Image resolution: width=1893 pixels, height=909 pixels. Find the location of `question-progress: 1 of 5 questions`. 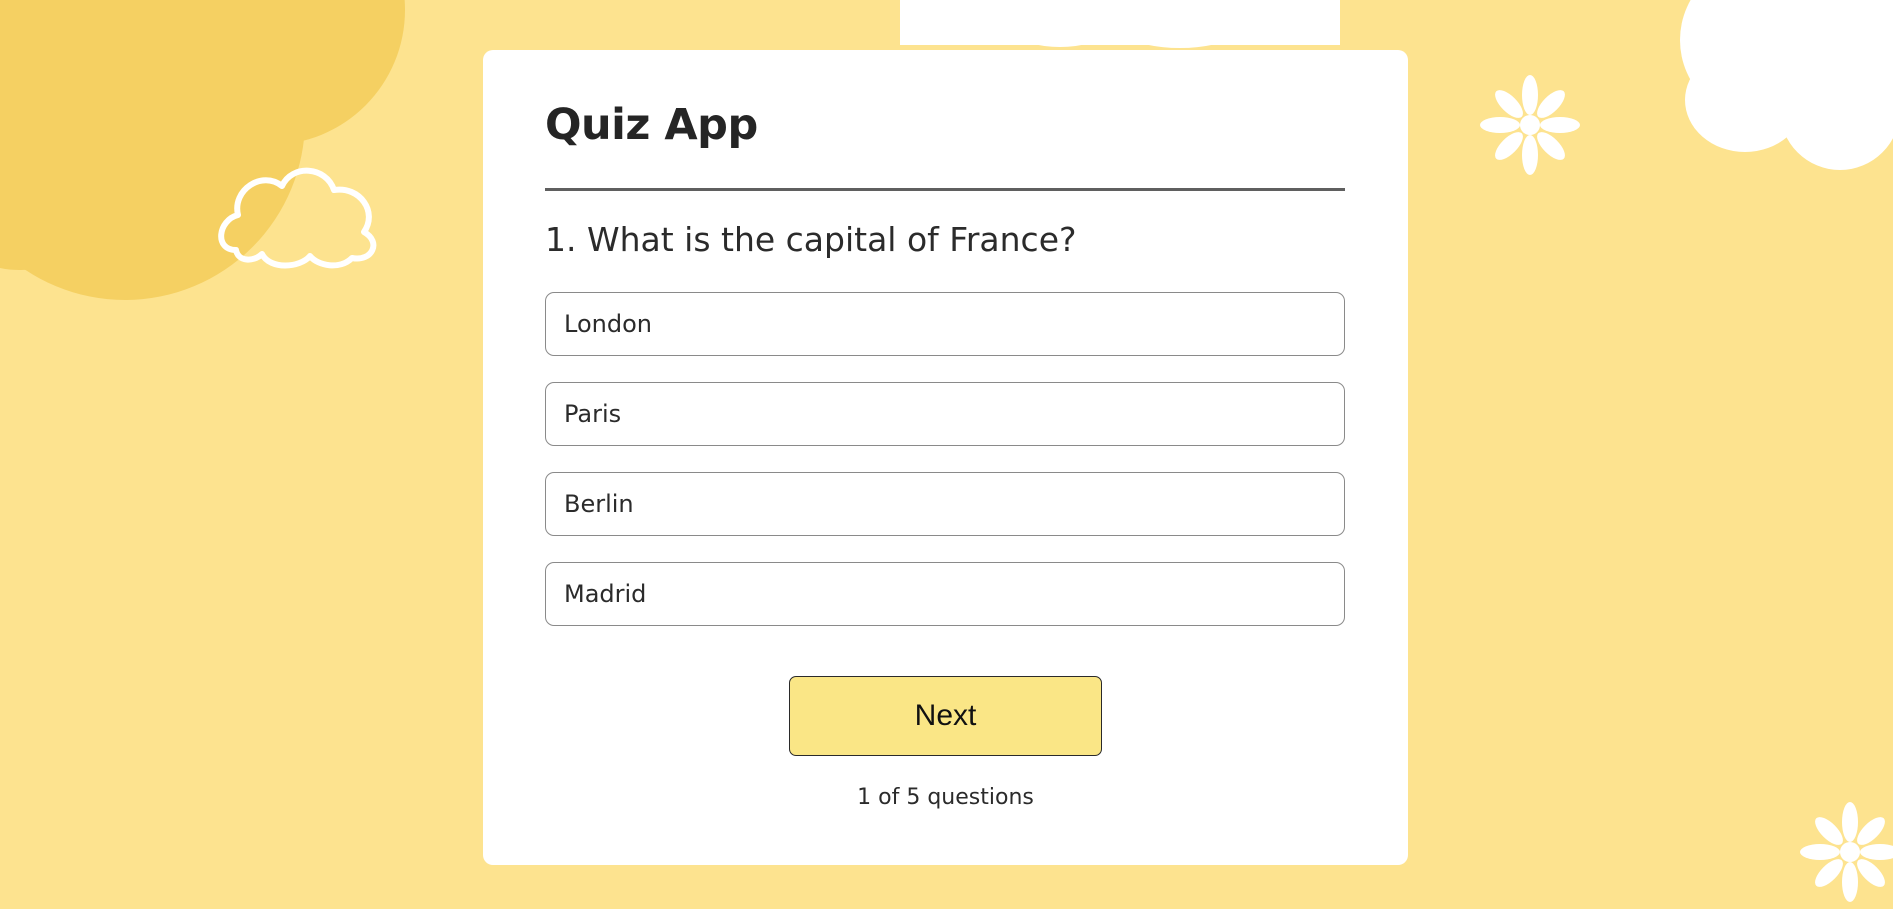

question-progress: 1 of 5 questions is located at coordinates (945, 797).